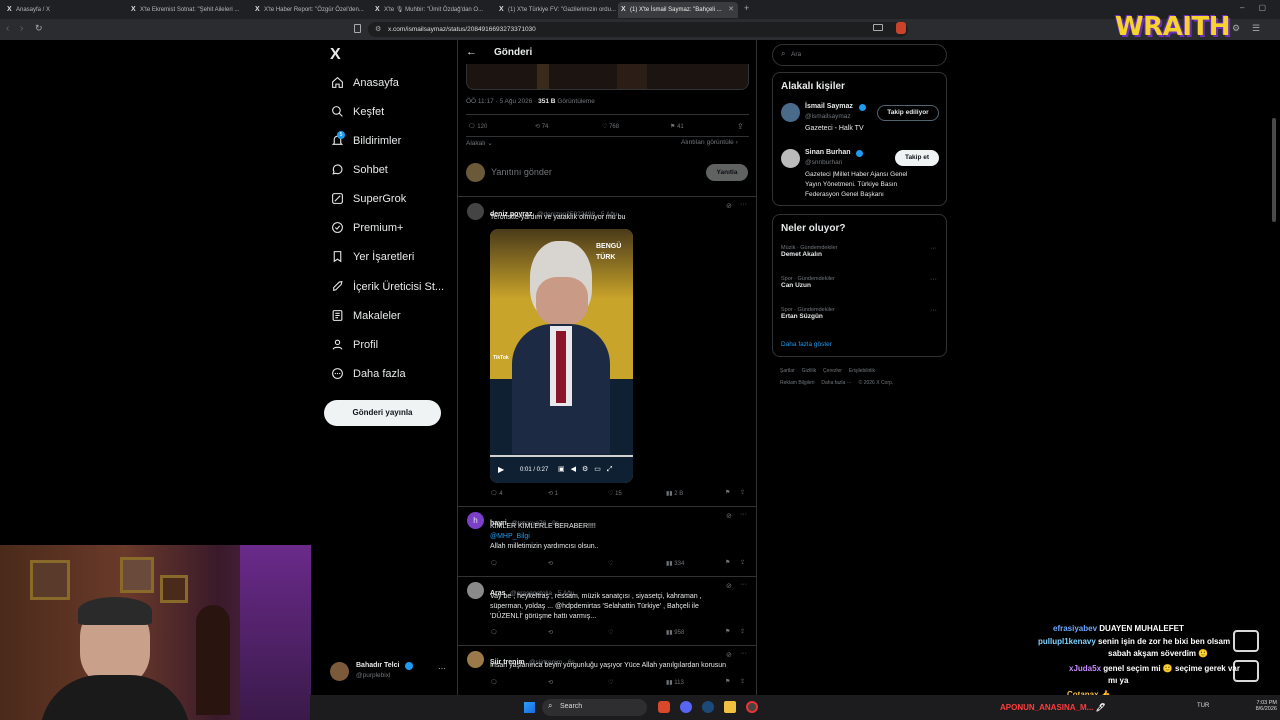  Describe the element at coordinates (521, 172) in the screenshot. I see `reply-input: Yanıtını gönder` at that location.